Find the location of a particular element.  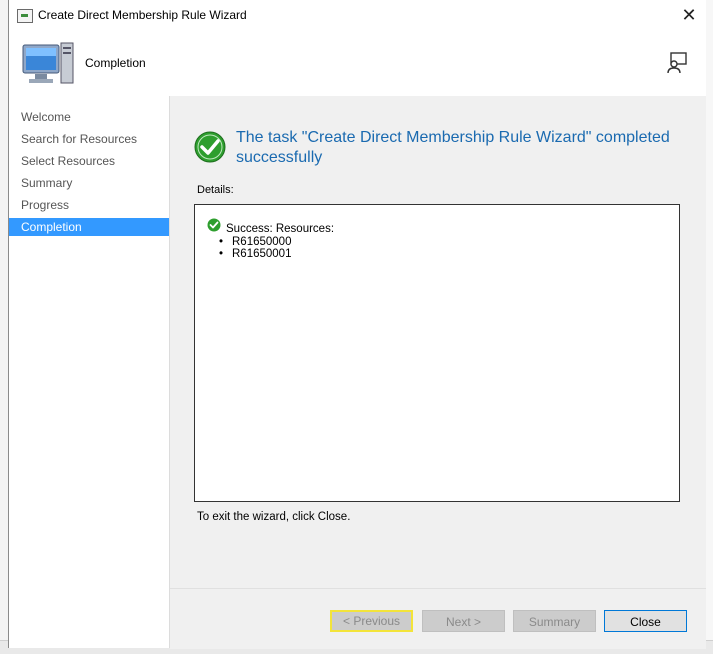

success-check-icon is located at coordinates (214, 225).